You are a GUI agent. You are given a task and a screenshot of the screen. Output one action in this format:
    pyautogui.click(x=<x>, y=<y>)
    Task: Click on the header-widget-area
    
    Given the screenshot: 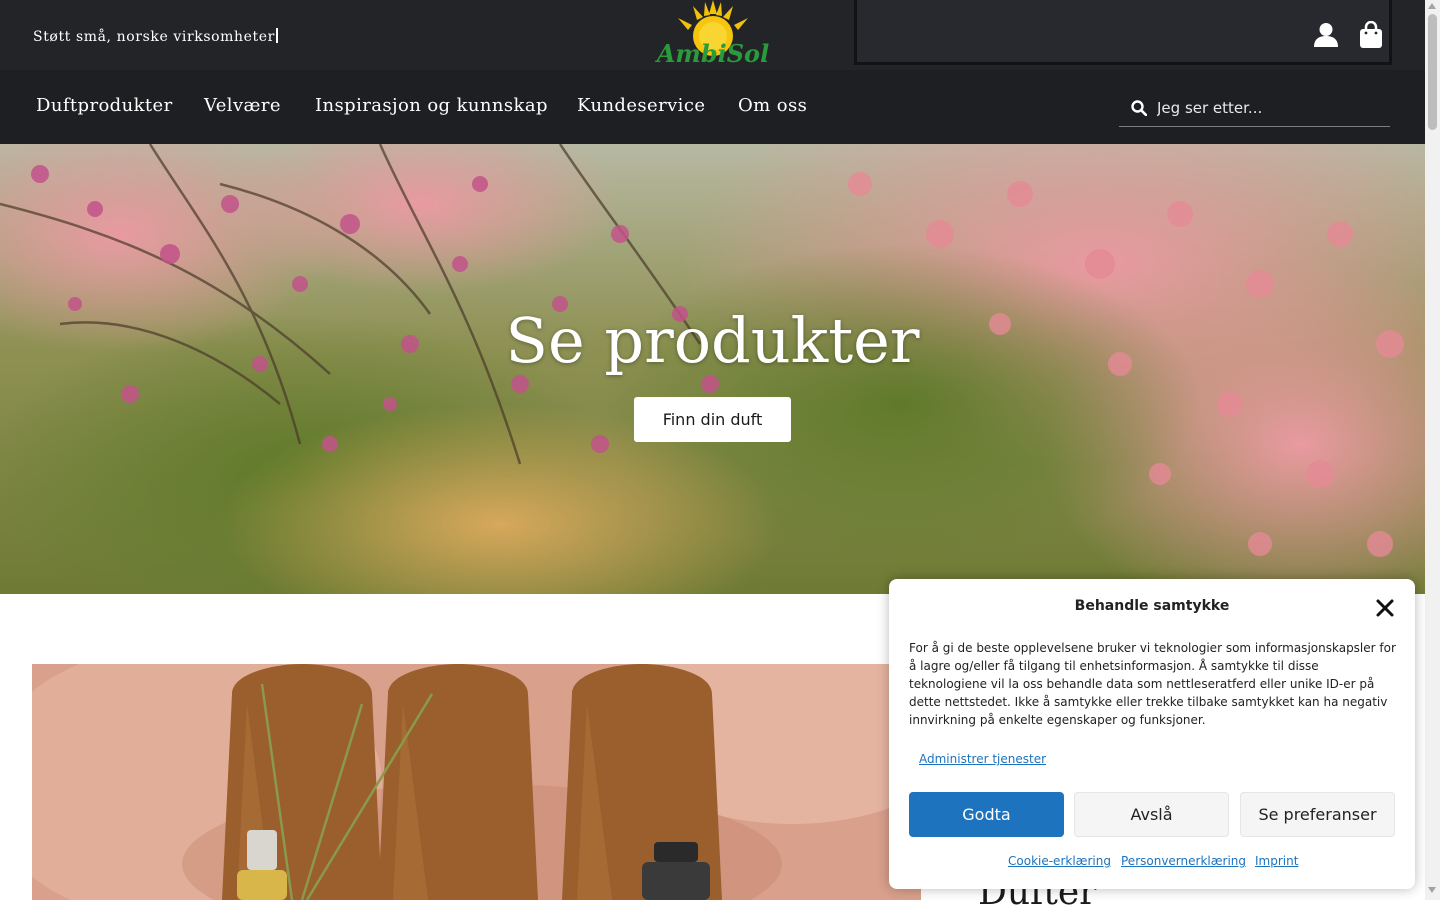 What is the action you would take?
    pyautogui.click(x=1123, y=32)
    